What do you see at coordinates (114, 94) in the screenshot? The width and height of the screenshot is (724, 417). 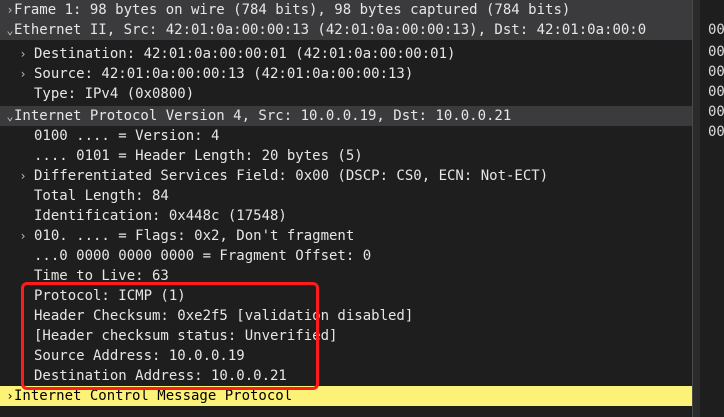 I see `tree-row-label: Type: IPv4 (0x0800)` at bounding box center [114, 94].